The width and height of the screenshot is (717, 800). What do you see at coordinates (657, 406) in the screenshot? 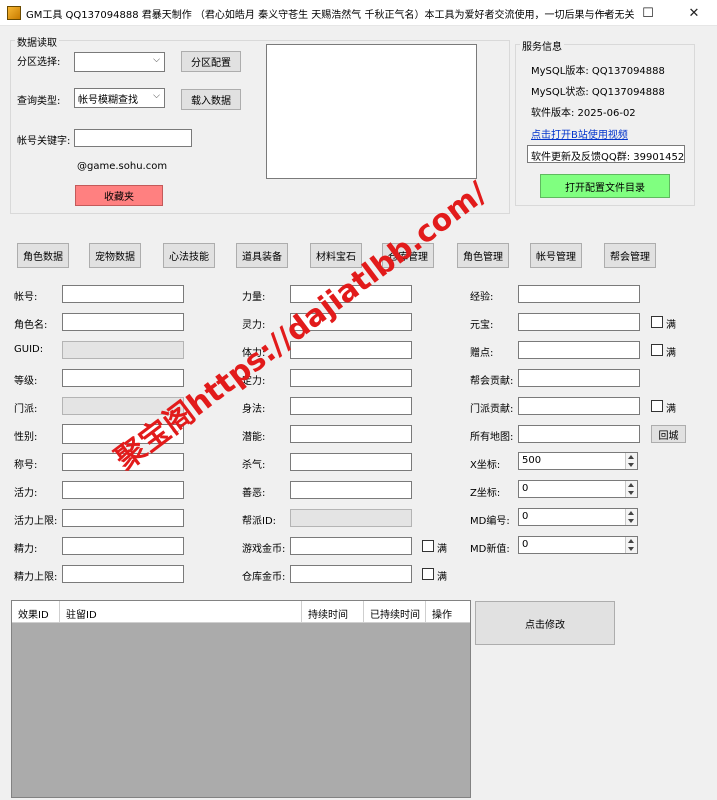
I see `faction-contribution-max-checkbox` at bounding box center [657, 406].